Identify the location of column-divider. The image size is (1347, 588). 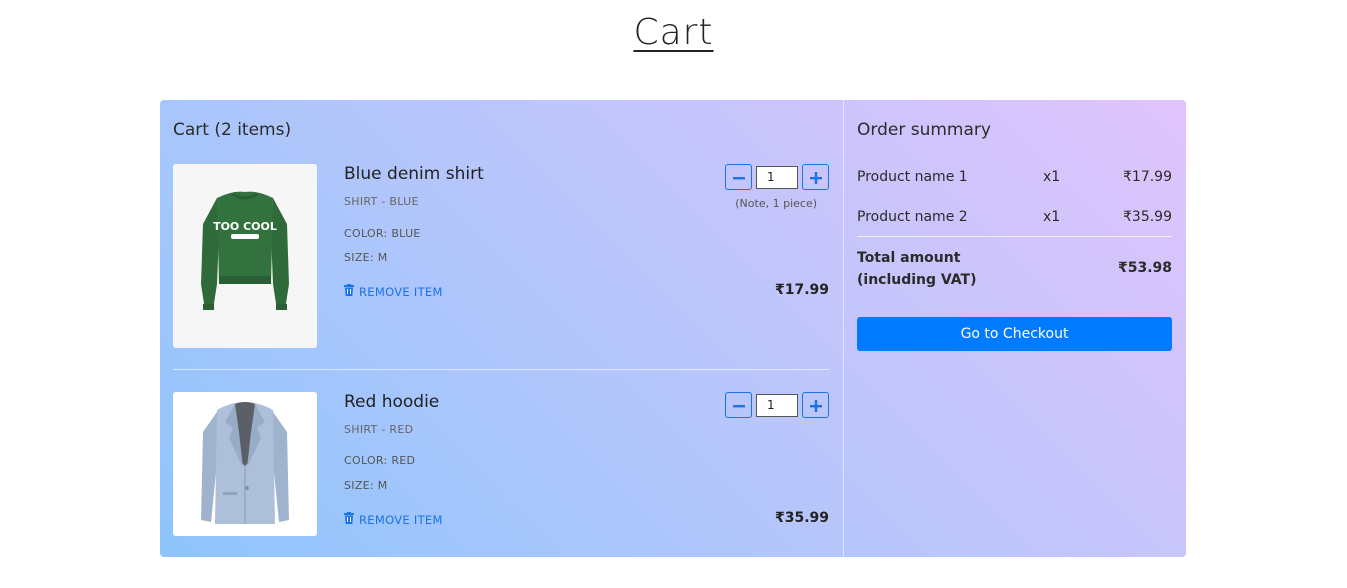
(843, 328).